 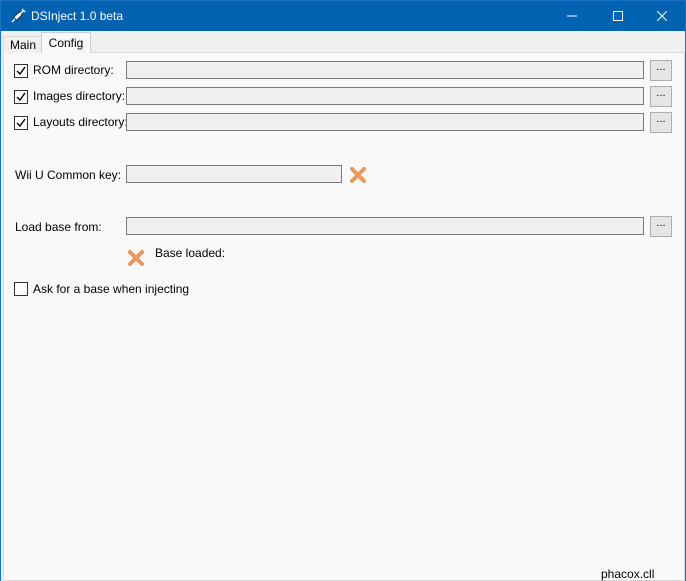 I want to click on tab-main: Main, so click(x=23, y=44).